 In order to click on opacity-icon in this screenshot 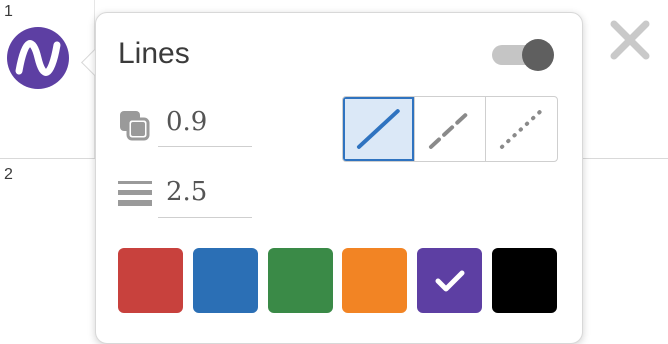, I will do `click(135, 128)`.